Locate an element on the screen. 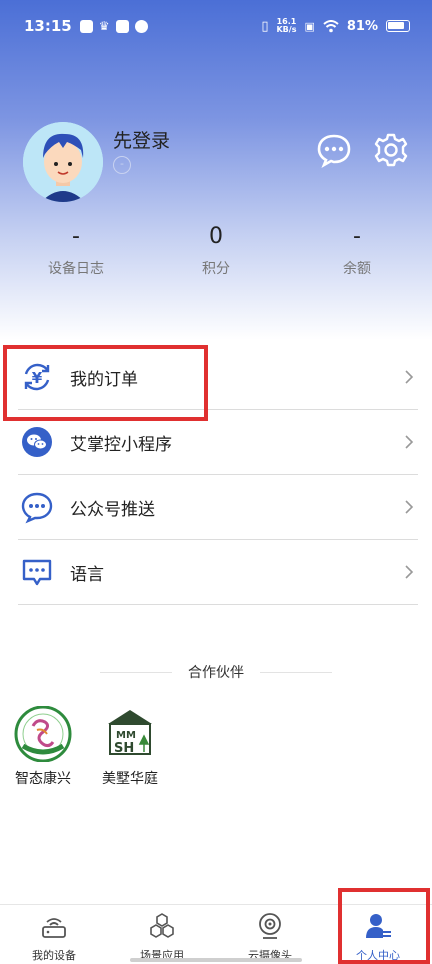  tab-scene-apps: 场景应用 is located at coordinates (162, 934).